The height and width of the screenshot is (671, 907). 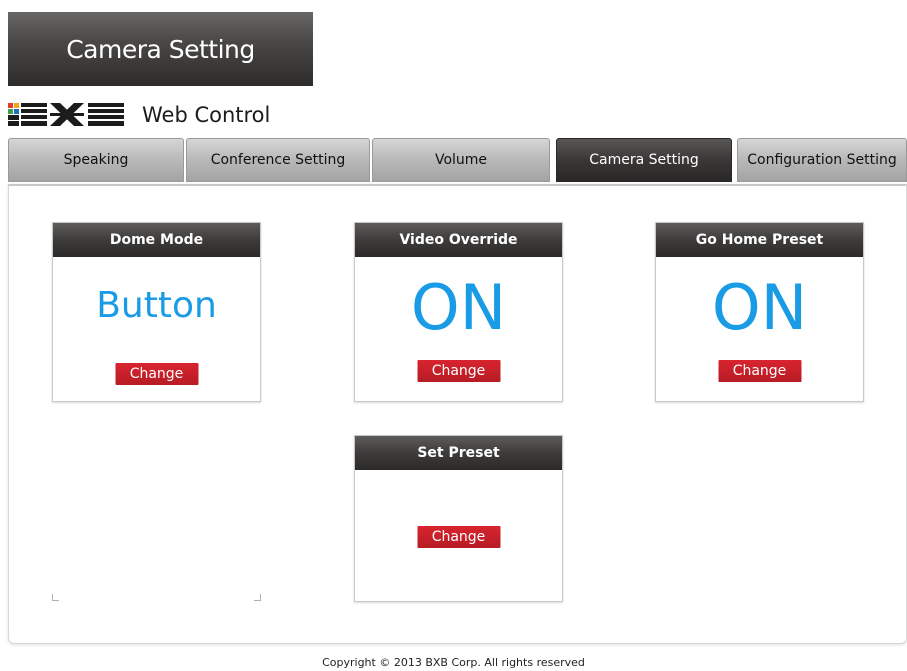 What do you see at coordinates (206, 115) in the screenshot?
I see `app-title: Web Control` at bounding box center [206, 115].